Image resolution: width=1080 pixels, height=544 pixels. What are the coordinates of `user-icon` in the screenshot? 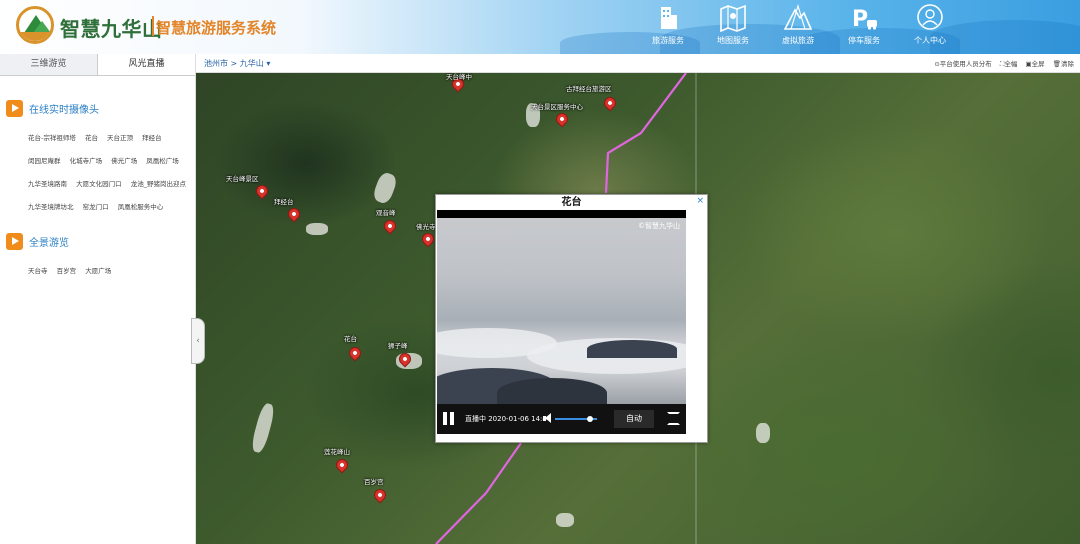 It's located at (930, 17).